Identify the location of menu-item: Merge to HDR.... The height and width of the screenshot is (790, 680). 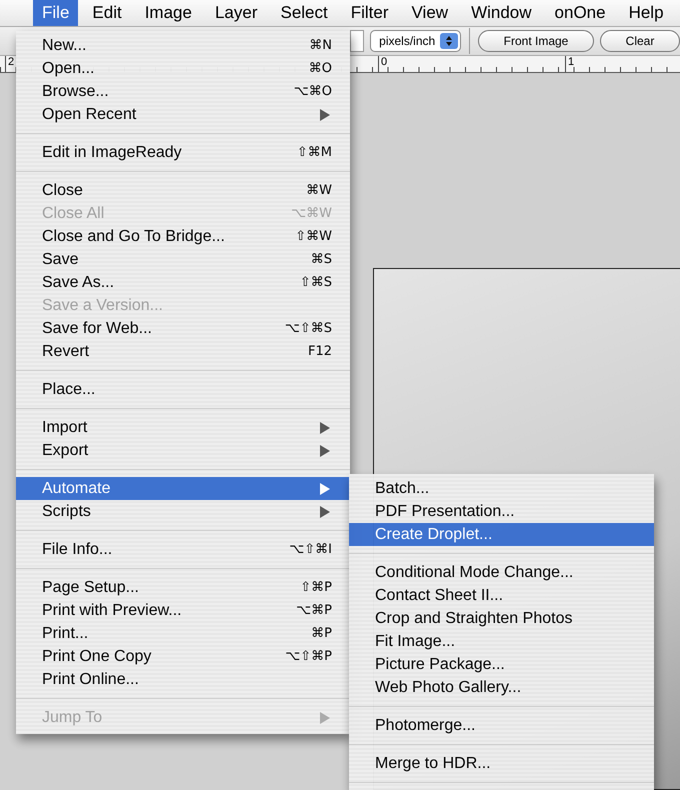
(501, 763).